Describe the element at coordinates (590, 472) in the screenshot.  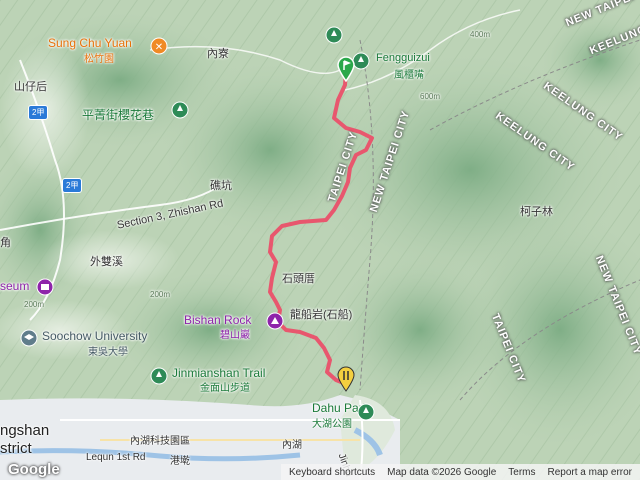
I see `report-error-link: Report a map error` at that location.